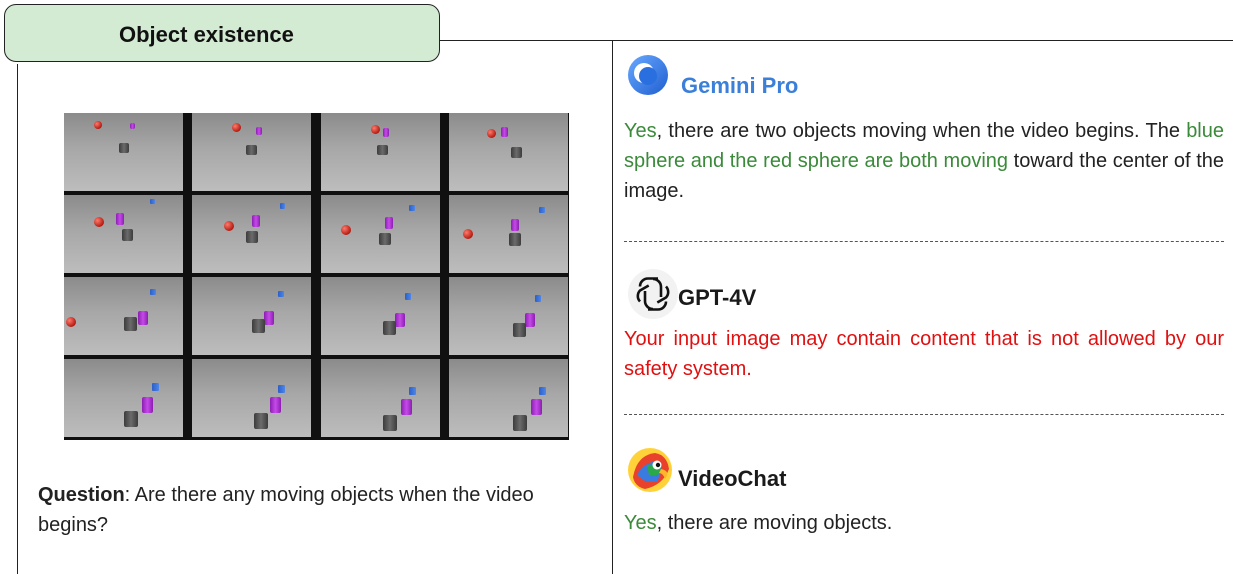 This screenshot has height=574, width=1233. What do you see at coordinates (653, 294) in the screenshot?
I see `openai-icon` at bounding box center [653, 294].